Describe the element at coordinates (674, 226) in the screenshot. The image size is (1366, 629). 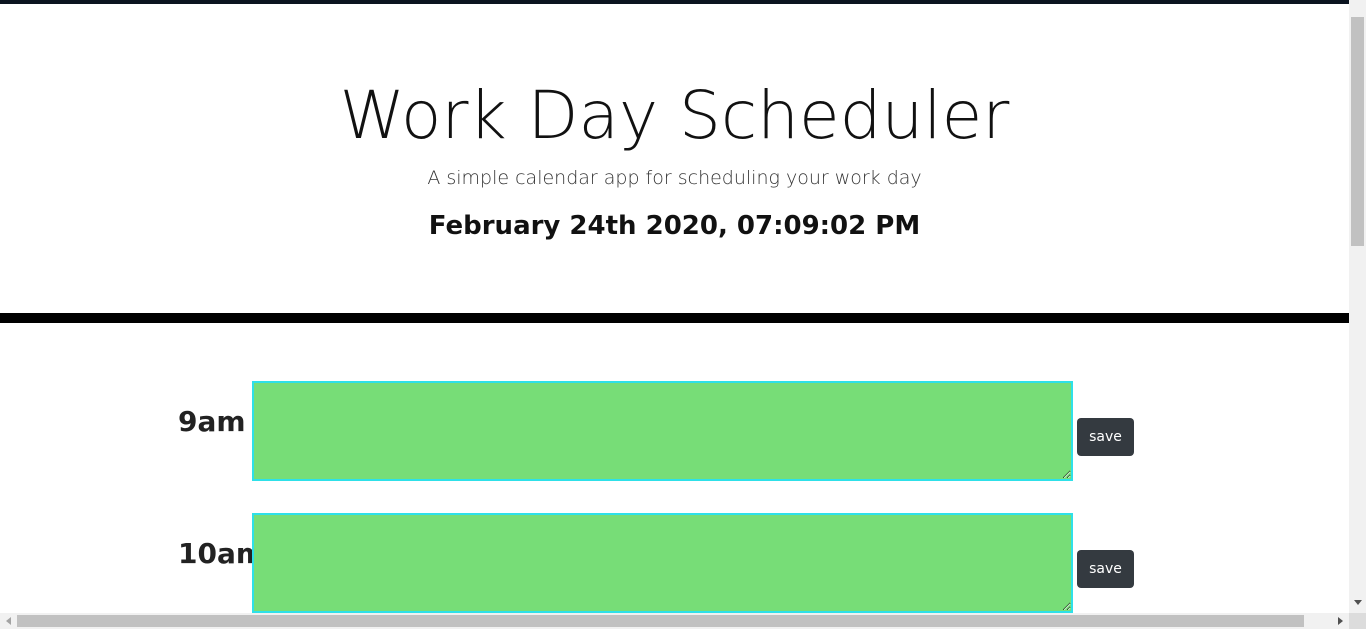
I see `current-date: February 24th 2020, 07:09:02 PM` at that location.